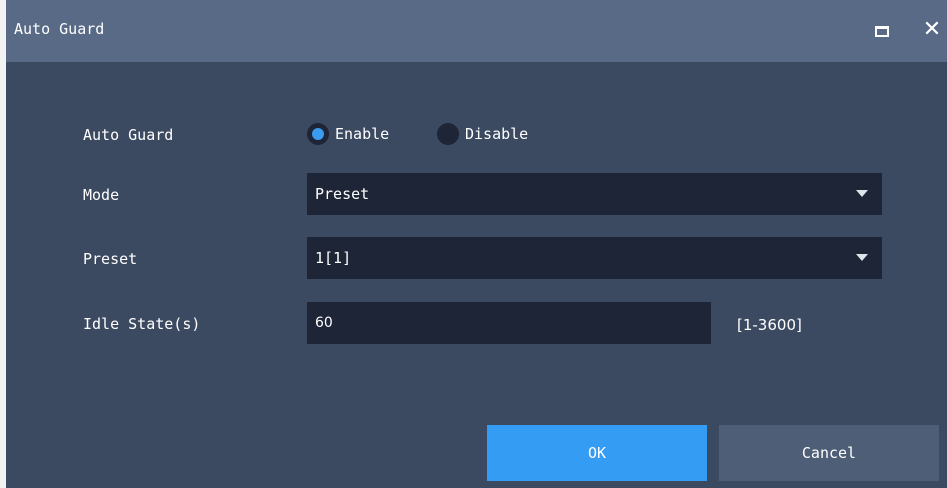 This screenshot has height=488, width=947. Describe the element at coordinates (333, 258) in the screenshot. I see `preset-select-value: 1[1]` at that location.